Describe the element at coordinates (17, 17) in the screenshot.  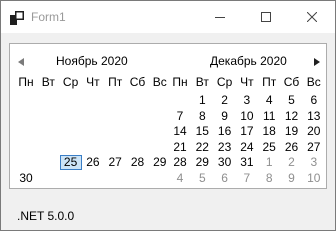
I see `app-icon` at that location.